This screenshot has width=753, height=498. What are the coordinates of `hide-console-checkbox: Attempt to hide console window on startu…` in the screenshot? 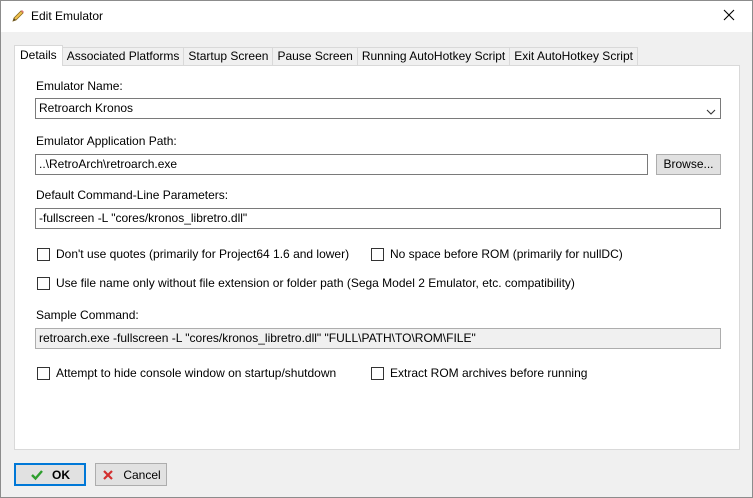 It's located at (186, 373).